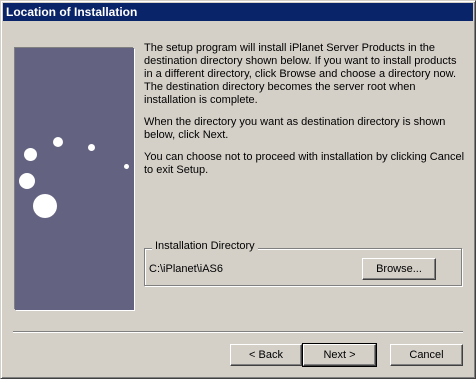 This screenshot has width=476, height=379. Describe the element at coordinates (238, 332) in the screenshot. I see `button-separator` at that location.